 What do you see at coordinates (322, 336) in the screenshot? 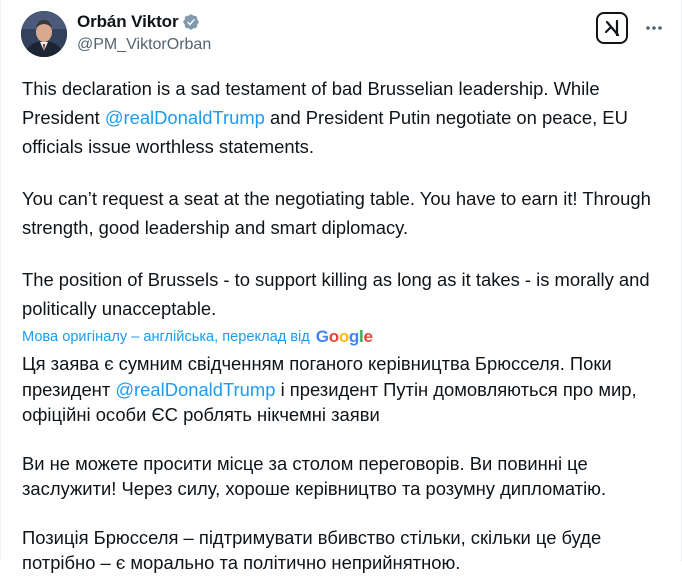
I see `google-logo-letter: G` at bounding box center [322, 336].